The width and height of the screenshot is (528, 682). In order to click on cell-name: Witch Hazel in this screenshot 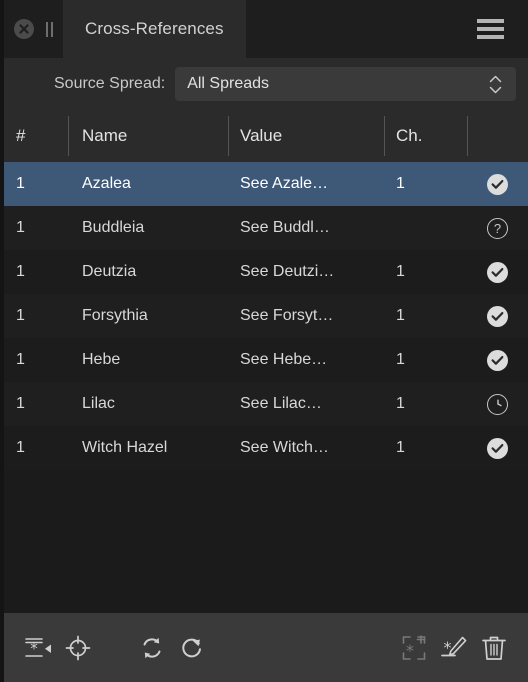, I will do `click(125, 447)`.